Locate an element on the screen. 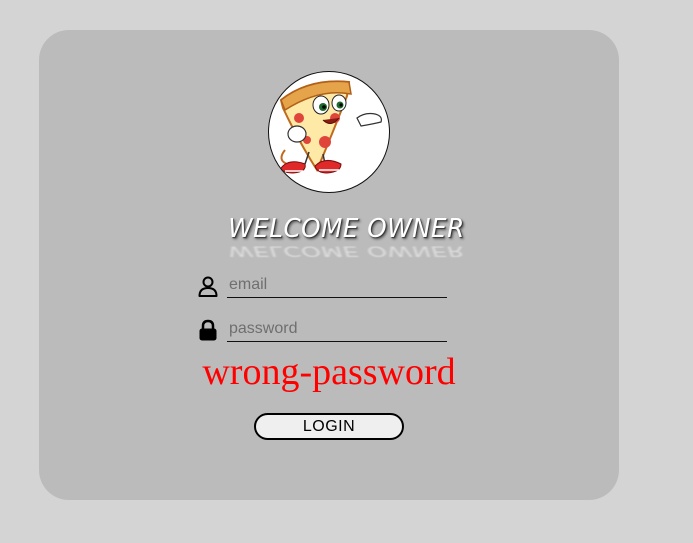 The width and height of the screenshot is (693, 543). password-field-row is located at coordinates (323, 330).